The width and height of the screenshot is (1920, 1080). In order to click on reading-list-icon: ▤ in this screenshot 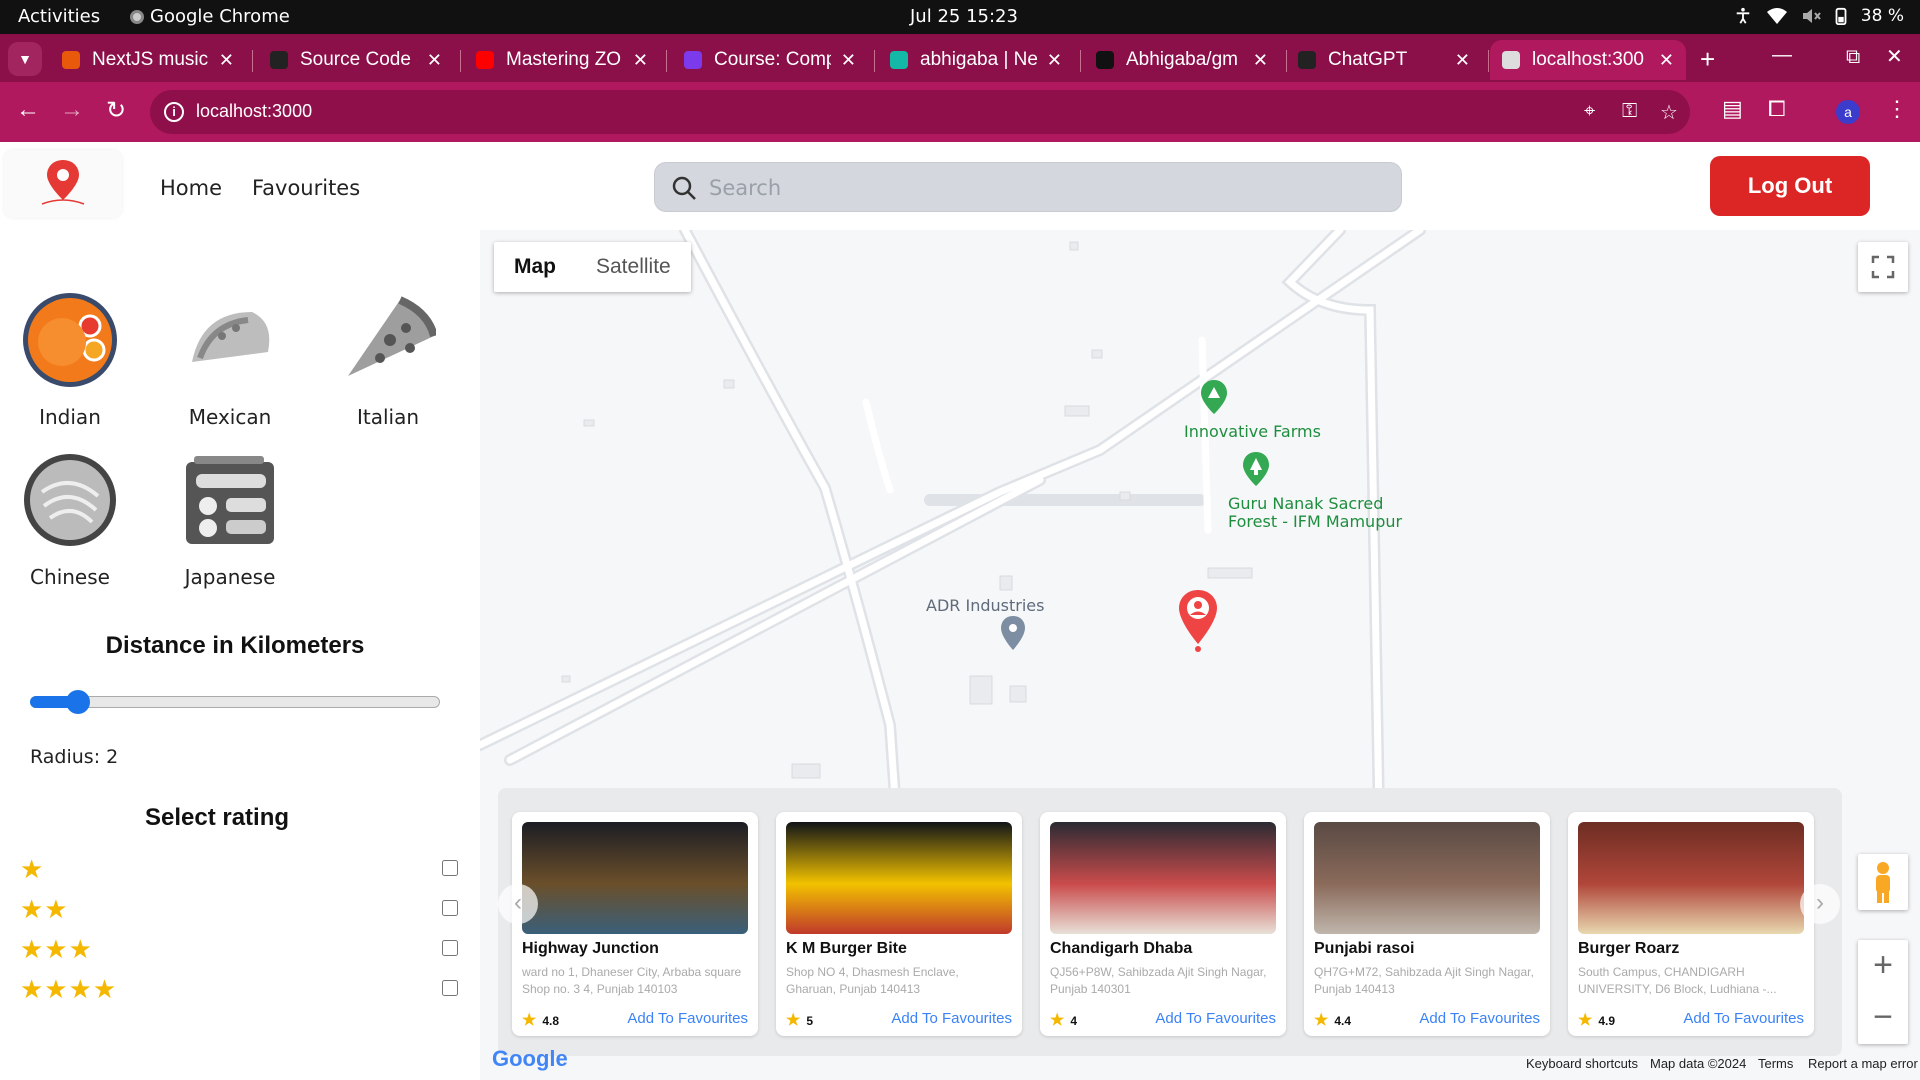, I will do `click(1732, 109)`.